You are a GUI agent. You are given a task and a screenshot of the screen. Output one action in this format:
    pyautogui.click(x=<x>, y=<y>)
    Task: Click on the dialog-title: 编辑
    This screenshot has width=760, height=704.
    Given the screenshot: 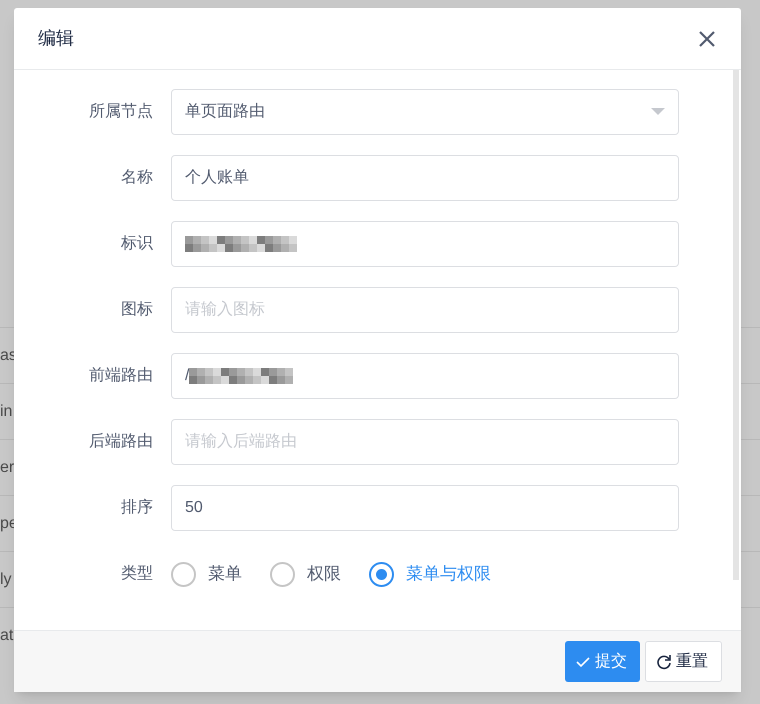 What is the action you would take?
    pyautogui.click(x=56, y=38)
    